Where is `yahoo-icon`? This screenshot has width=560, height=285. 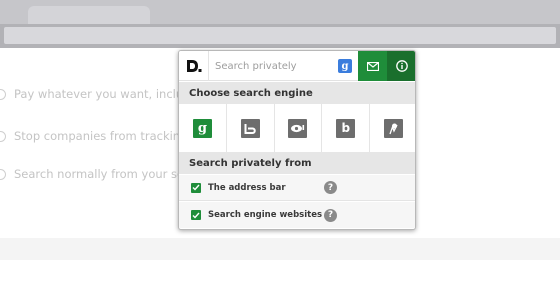
yahoo-icon is located at coordinates (298, 128).